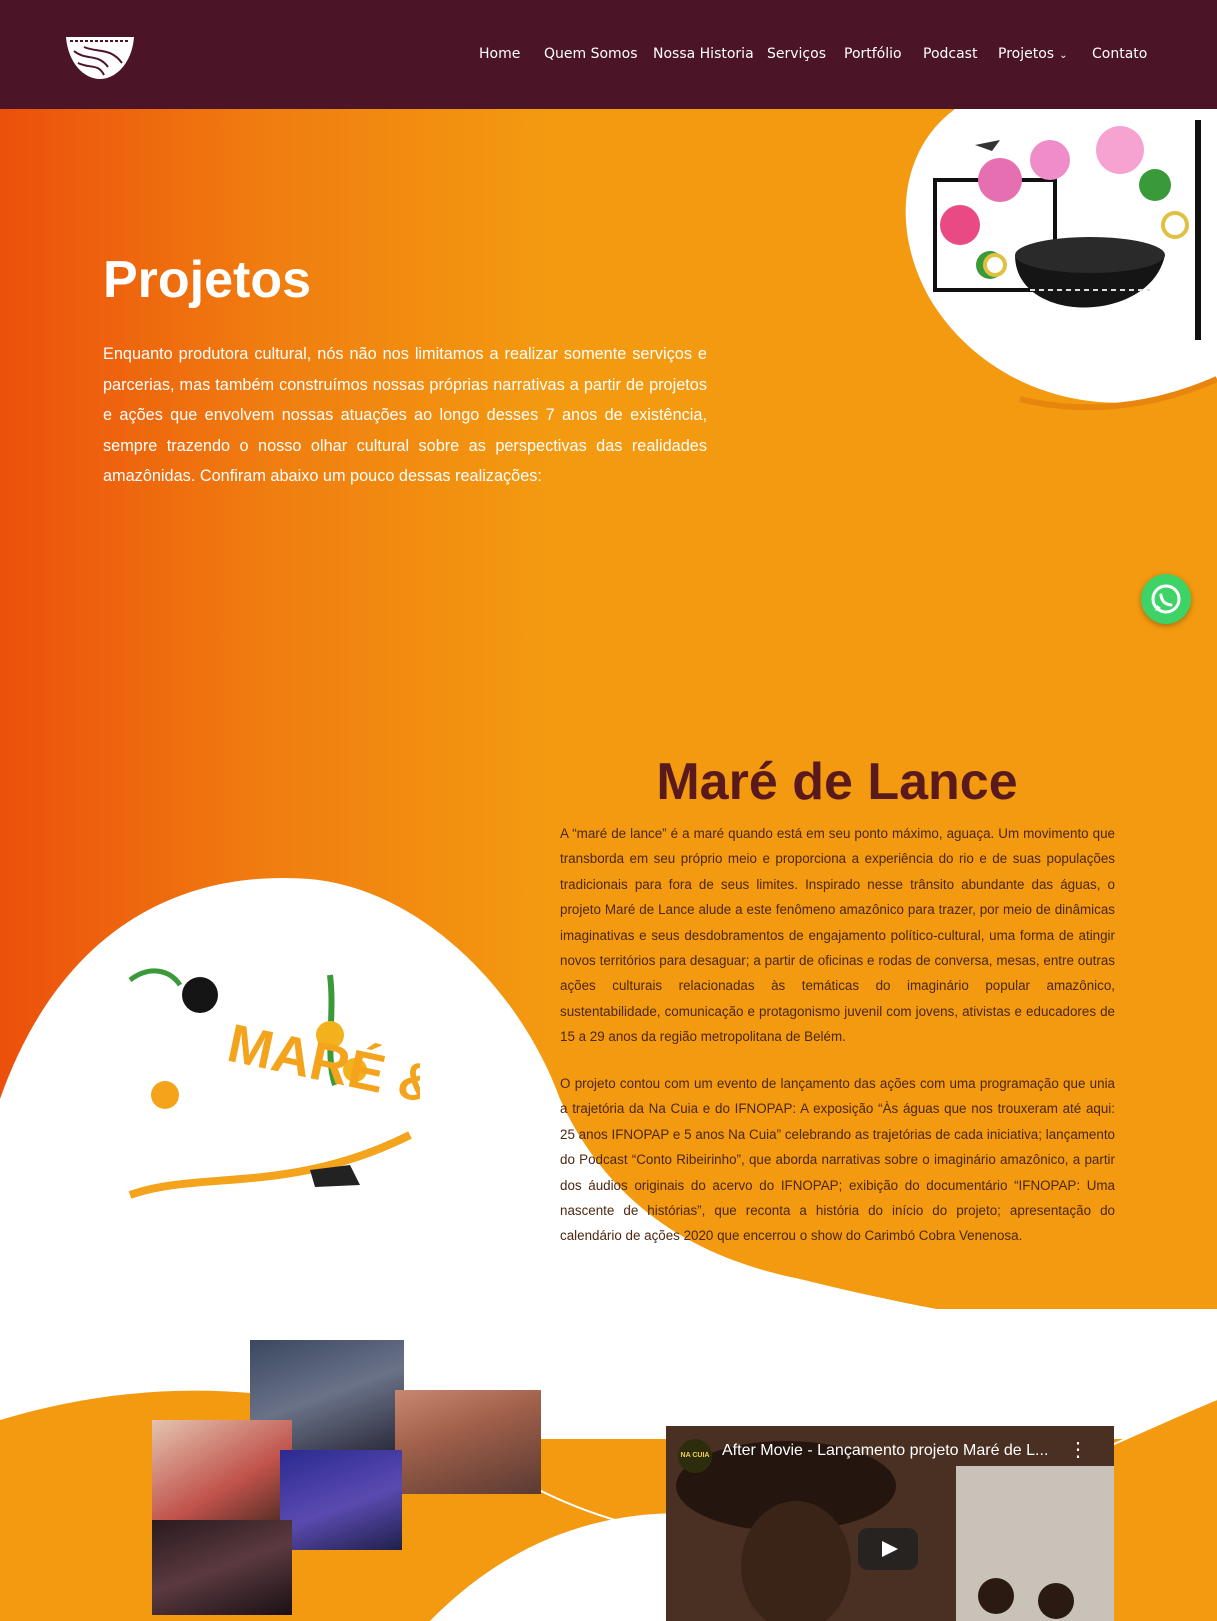 Image resolution: width=1217 pixels, height=1621 pixels. I want to click on play-icon, so click(888, 1549).